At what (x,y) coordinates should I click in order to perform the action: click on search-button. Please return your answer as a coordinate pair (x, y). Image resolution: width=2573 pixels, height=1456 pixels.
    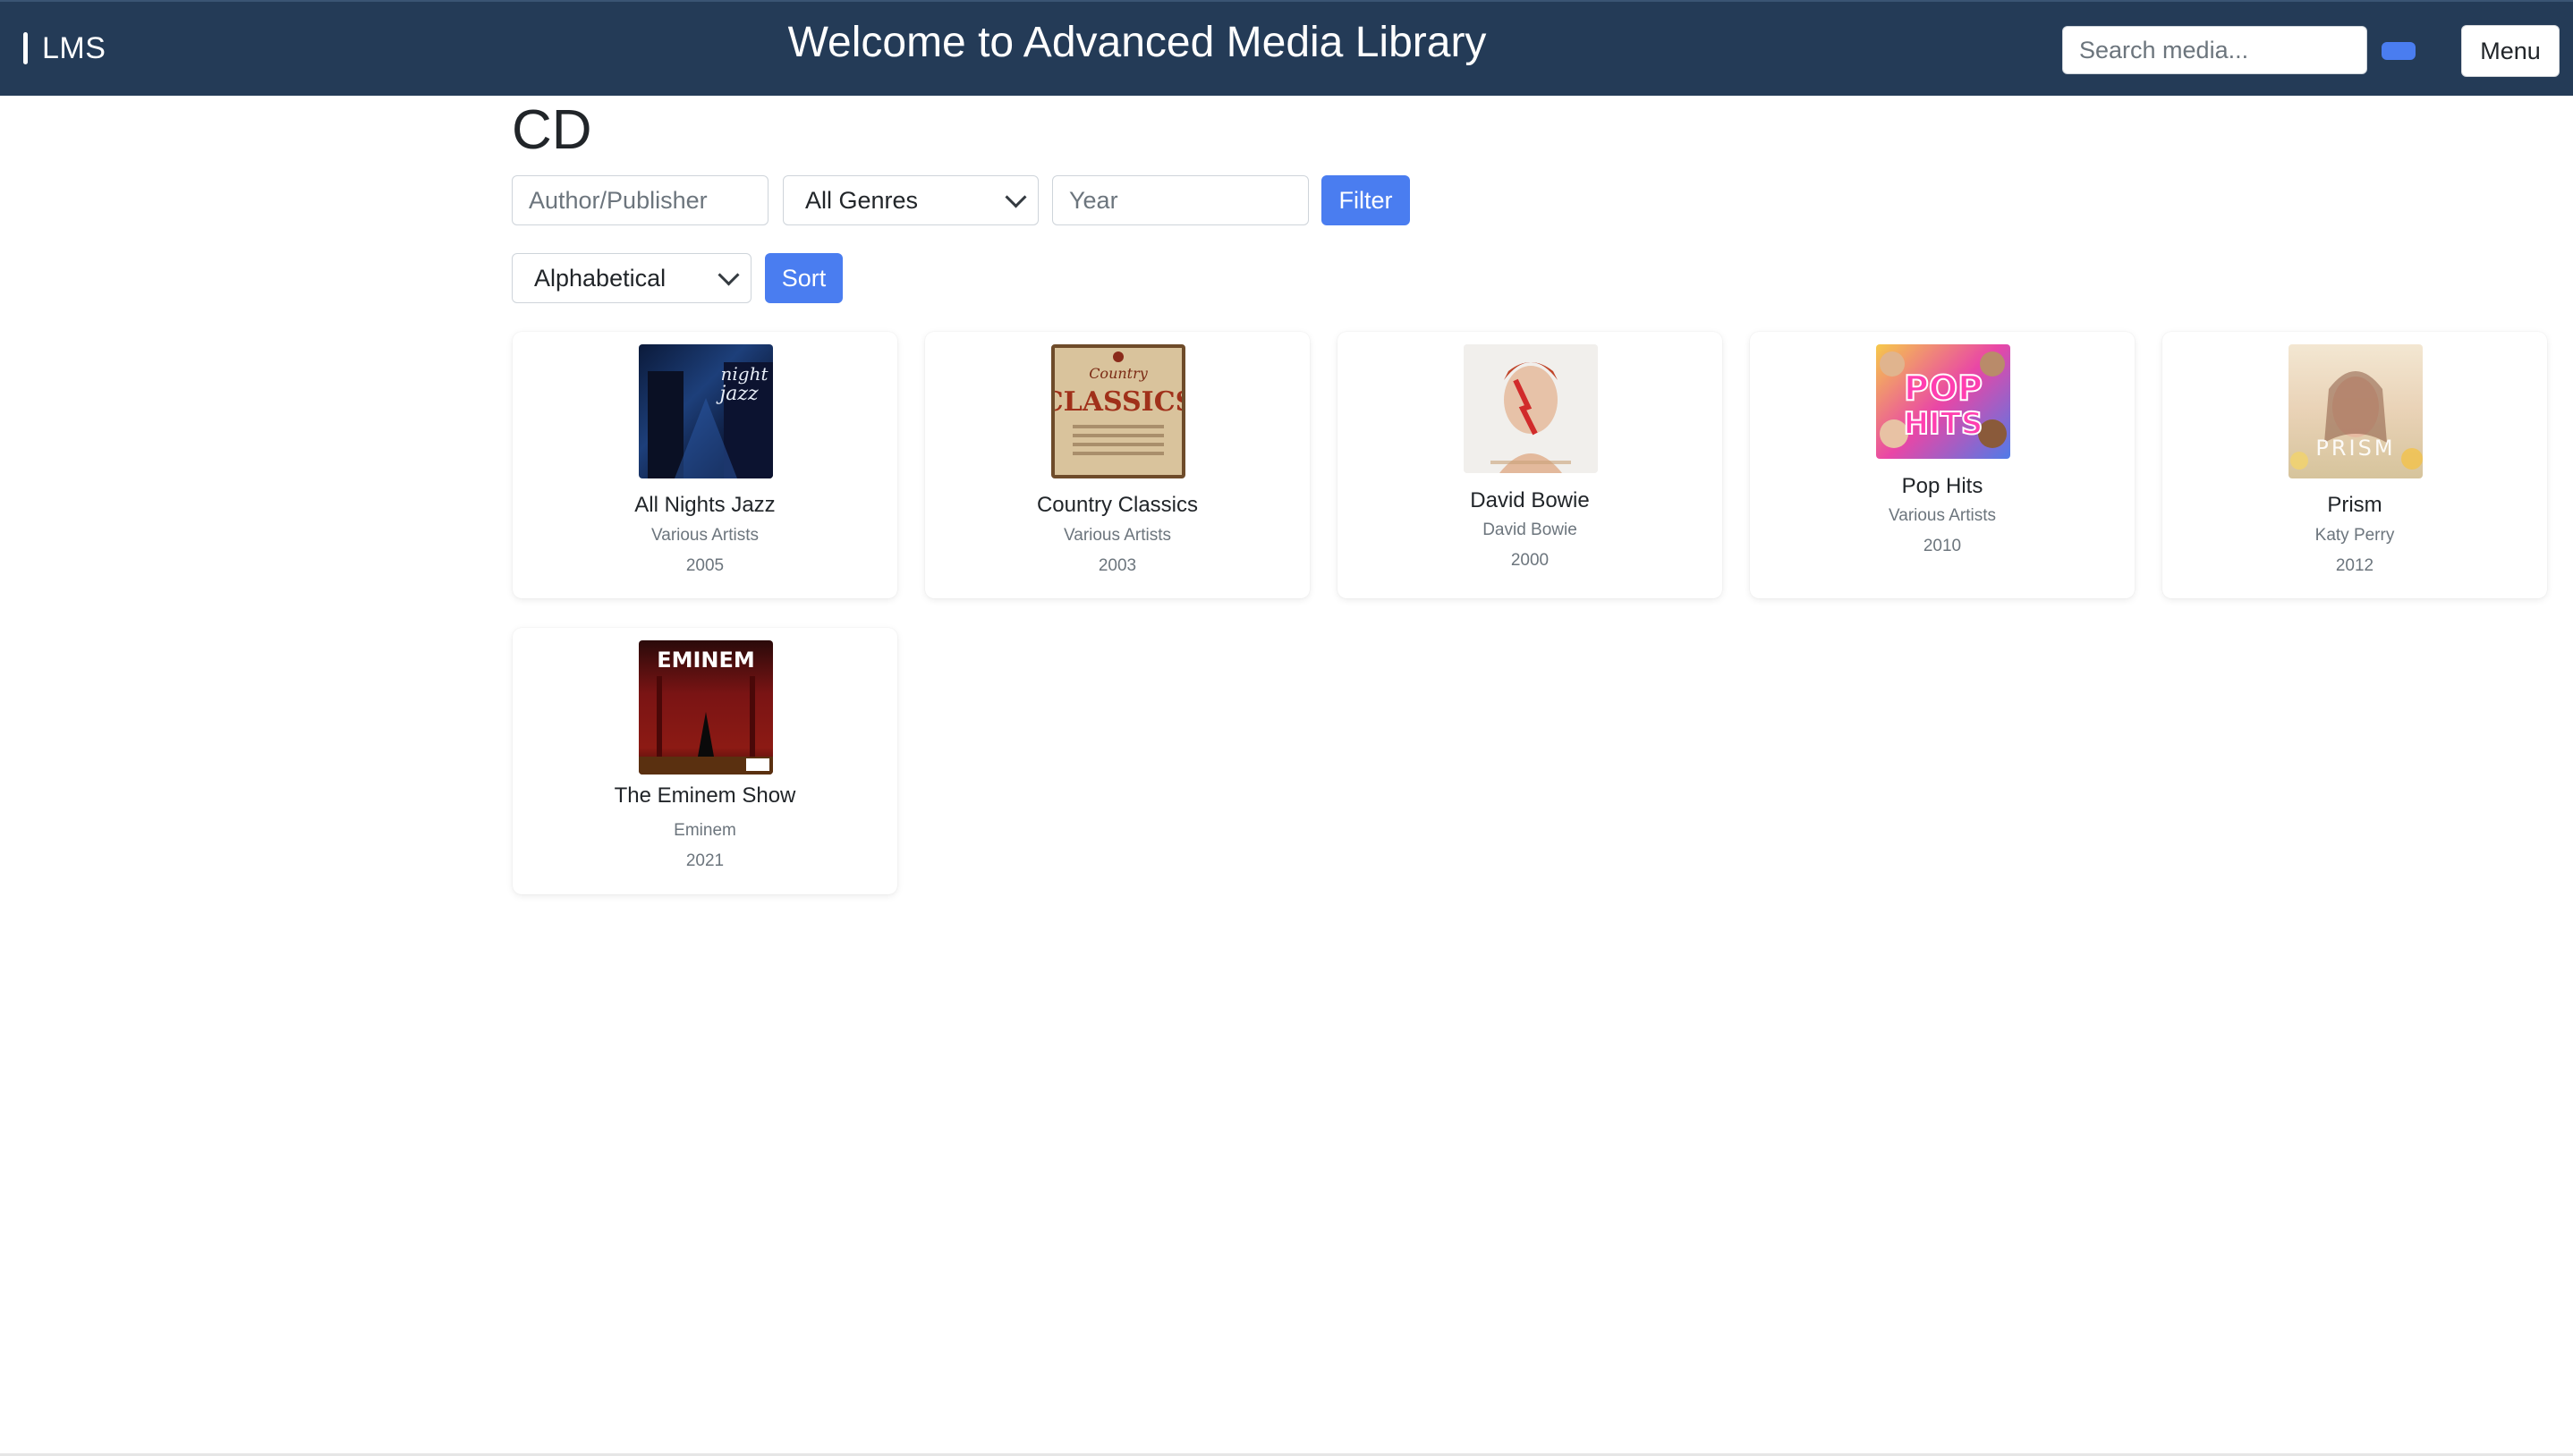
    Looking at the image, I should click on (2399, 51).